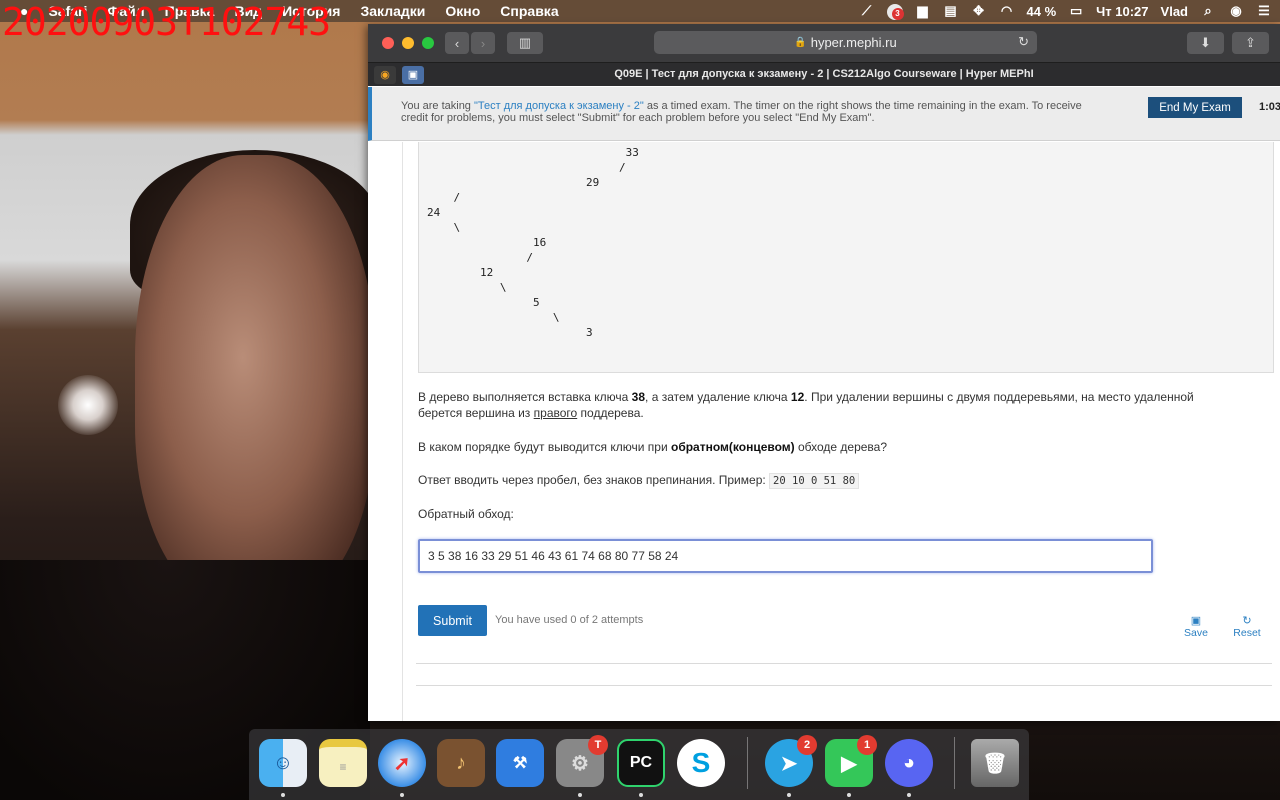  Describe the element at coordinates (166, 22) in the screenshot. I see `recording-timestamp: 20200903T102743` at that location.